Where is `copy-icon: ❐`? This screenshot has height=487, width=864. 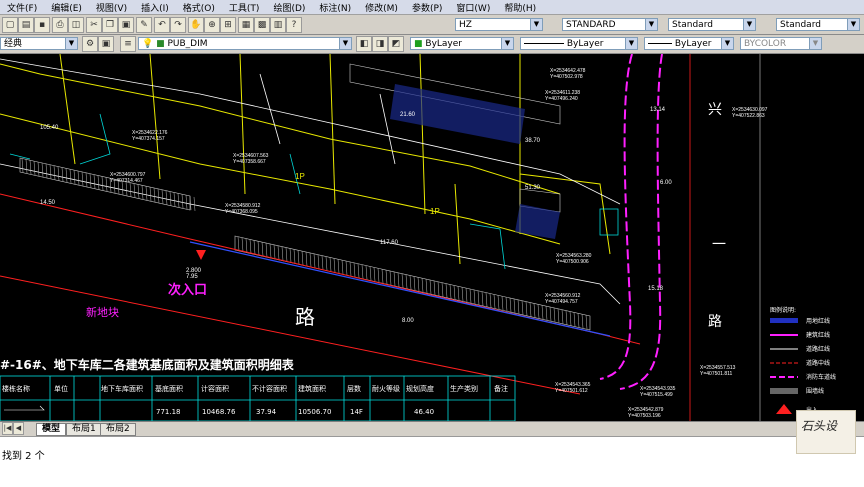 copy-icon: ❐ is located at coordinates (110, 25).